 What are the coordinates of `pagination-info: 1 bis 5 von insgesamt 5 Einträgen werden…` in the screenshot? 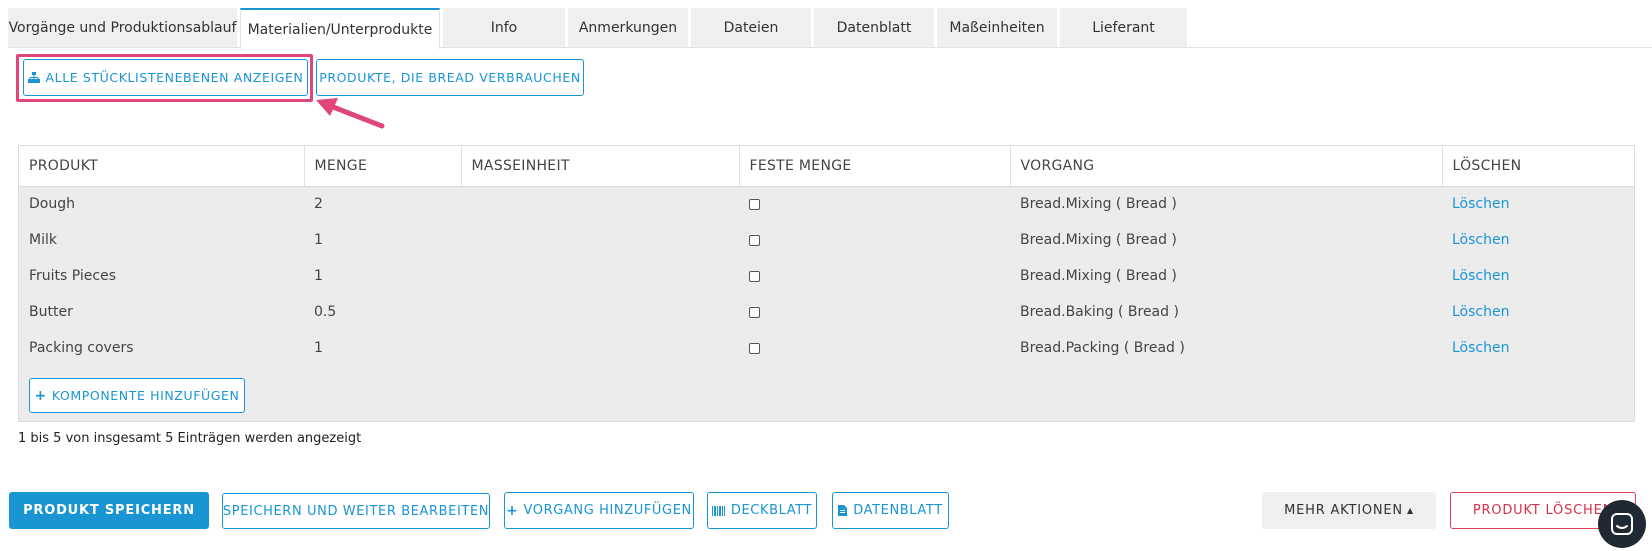 It's located at (190, 438).